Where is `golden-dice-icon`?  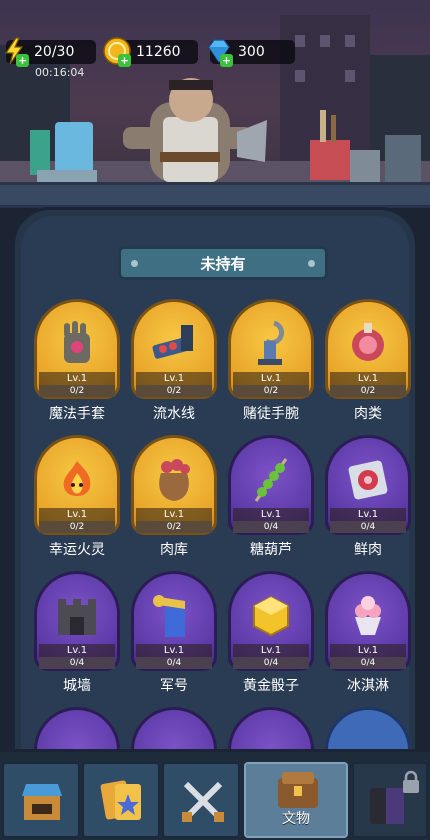
golden-dice-icon is located at coordinates (271, 616).